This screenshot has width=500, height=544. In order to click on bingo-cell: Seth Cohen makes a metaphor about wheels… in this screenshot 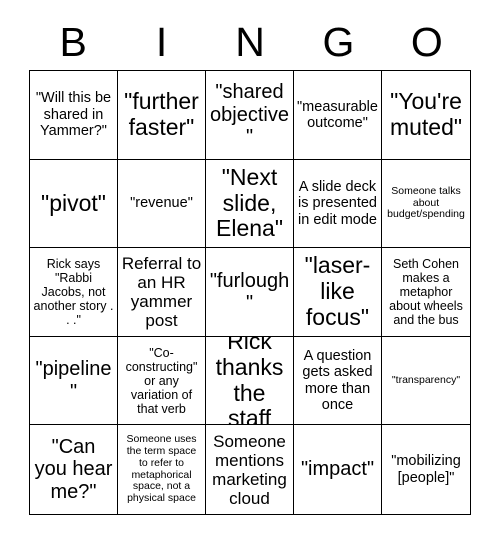, I will do `click(426, 292)`.